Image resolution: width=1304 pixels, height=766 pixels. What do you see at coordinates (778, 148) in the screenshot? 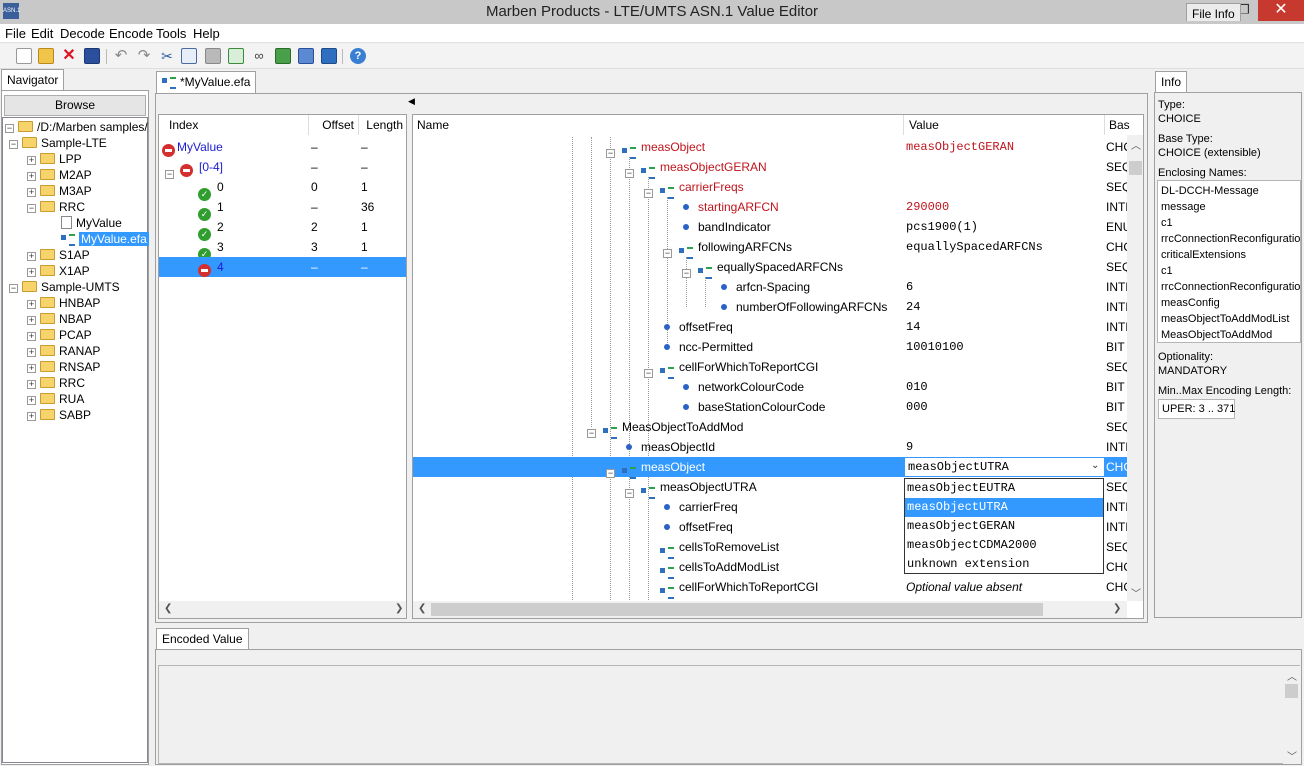
I see `tree-row: − measObject measObjectGERAN CHC` at bounding box center [778, 148].